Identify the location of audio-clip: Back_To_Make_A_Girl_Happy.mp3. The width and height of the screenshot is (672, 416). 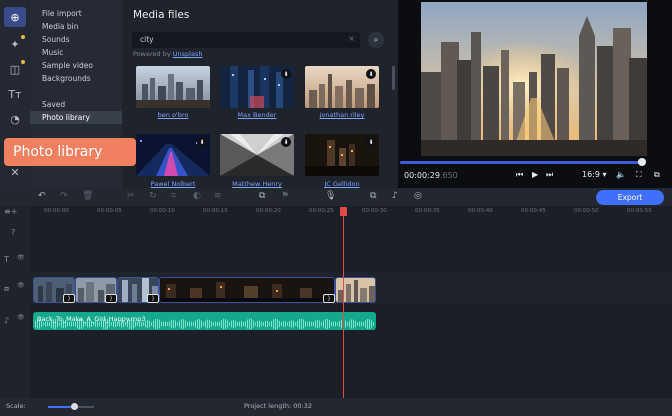
(204, 321).